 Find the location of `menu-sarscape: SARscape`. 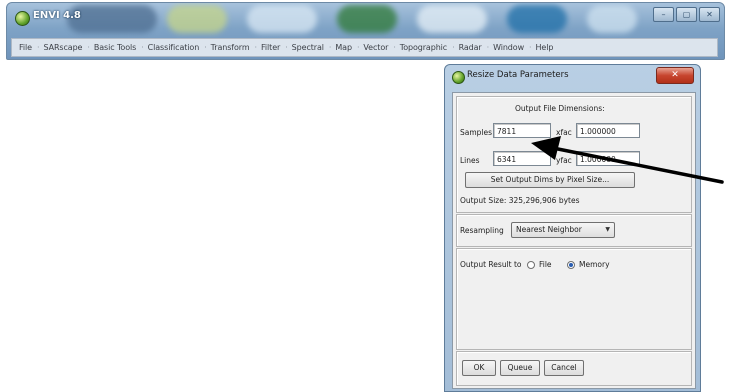

menu-sarscape: SARscape is located at coordinates (61, 47).